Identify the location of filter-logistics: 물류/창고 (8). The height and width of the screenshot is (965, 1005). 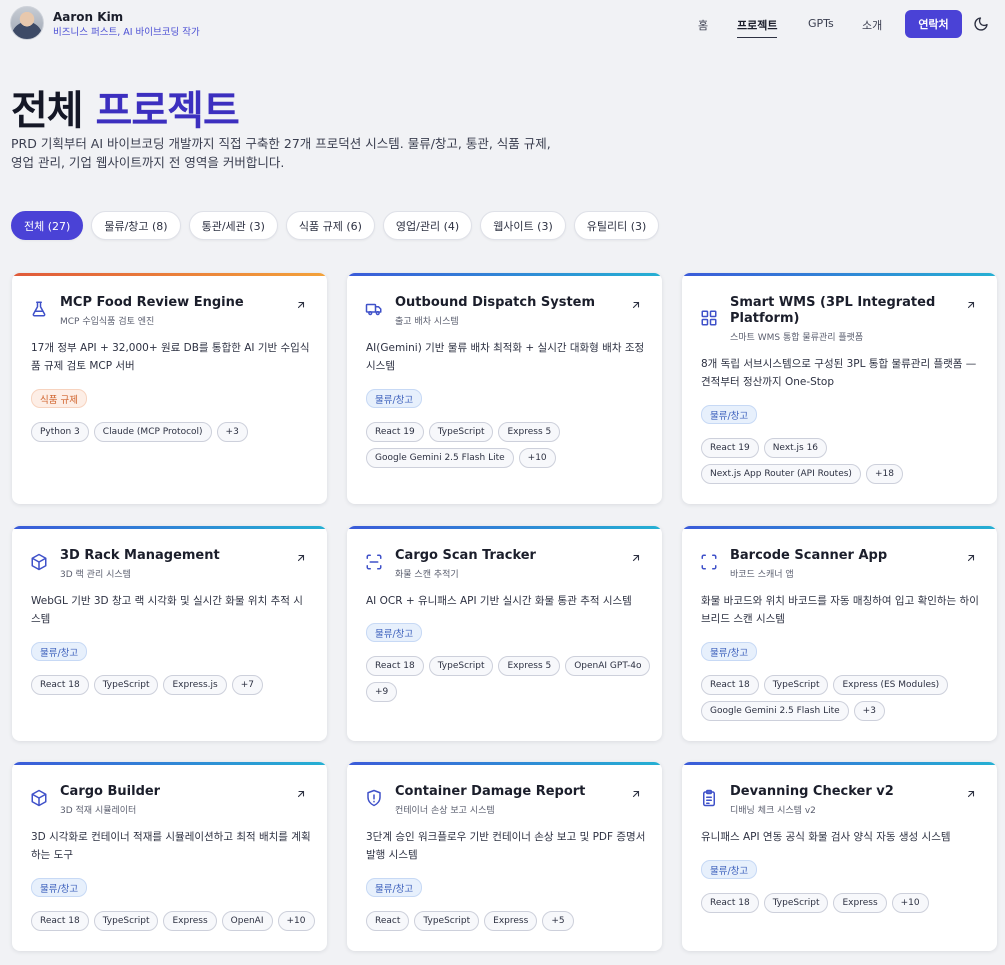
(136, 225).